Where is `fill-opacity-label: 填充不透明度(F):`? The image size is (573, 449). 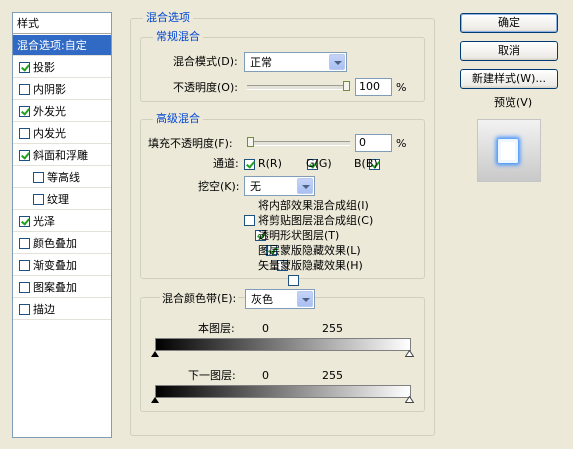 fill-opacity-label: 填充不透明度(F): is located at coordinates (190, 143).